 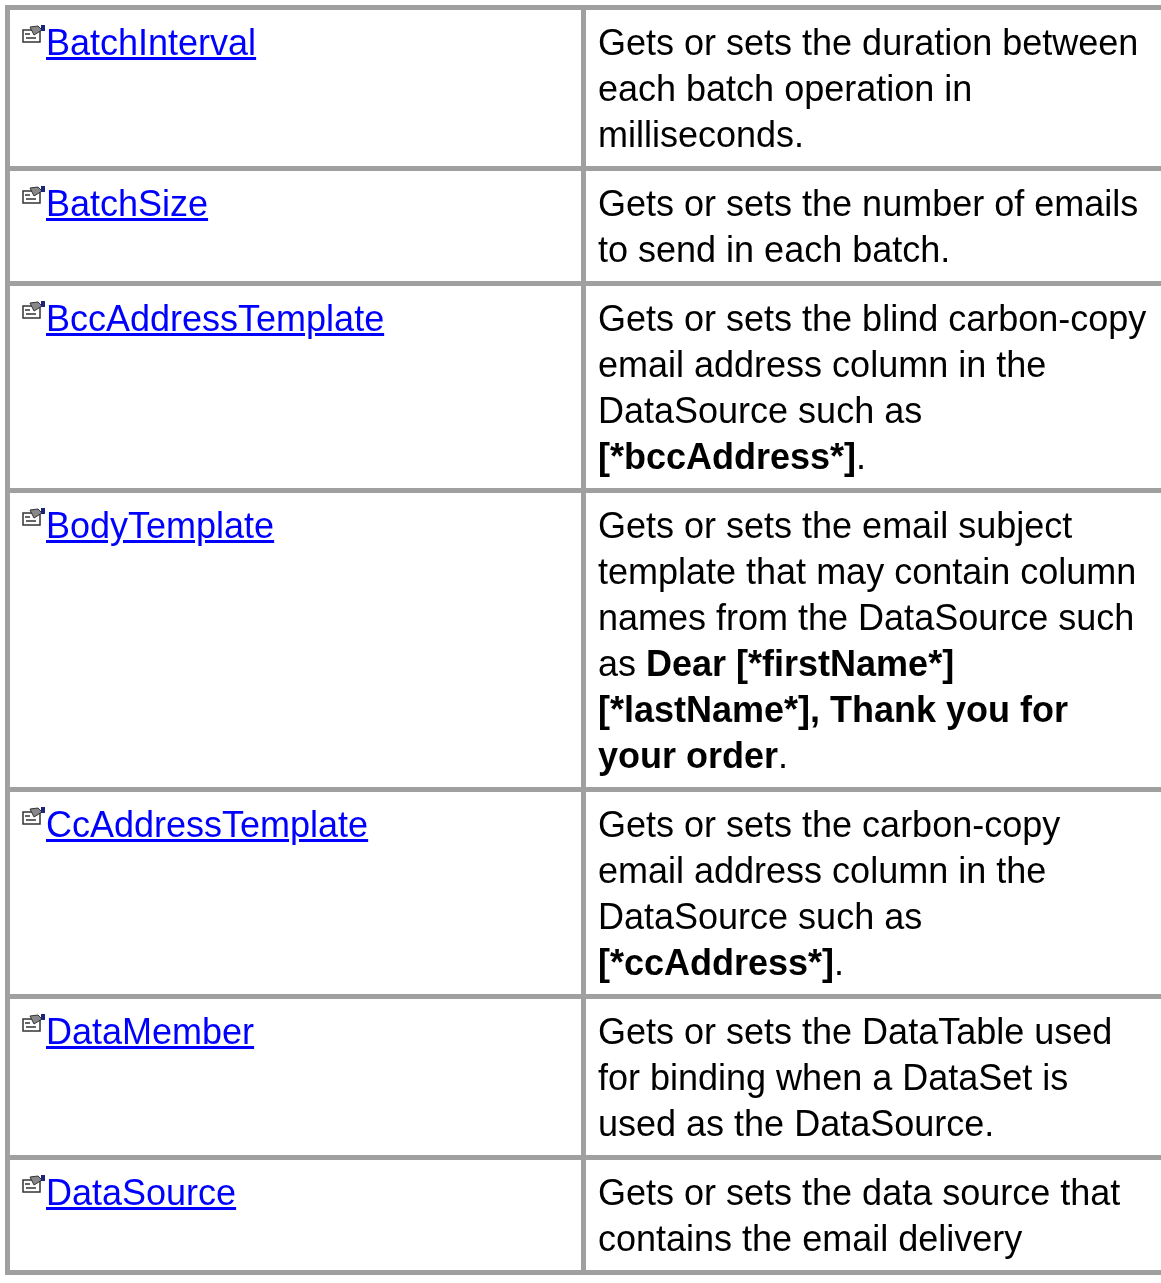 I want to click on property-description: Gets or sets the duration between each batch operation in milliseconds., so click(x=869, y=89).